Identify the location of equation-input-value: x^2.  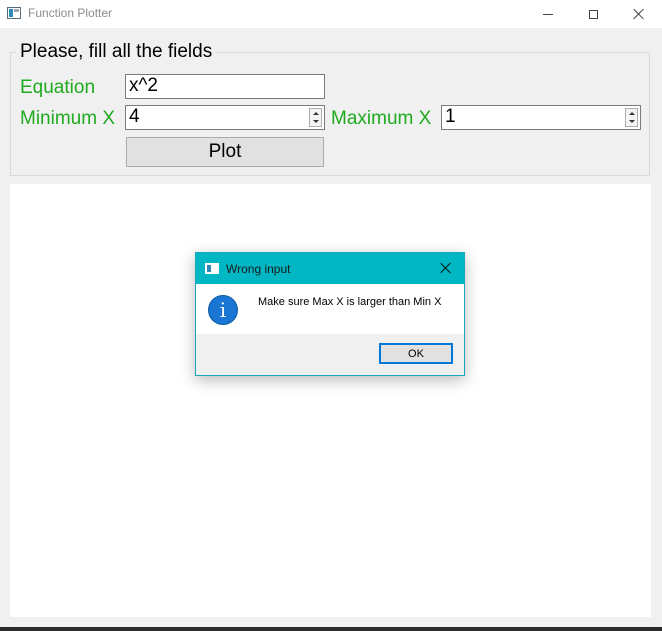
(143, 85).